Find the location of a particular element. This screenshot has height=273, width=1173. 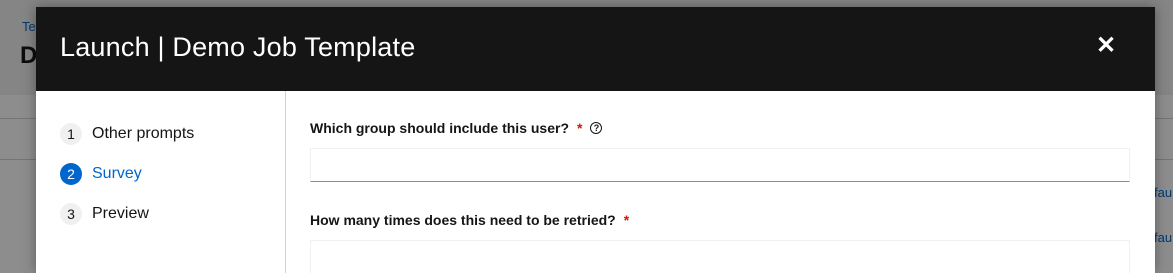

wizard-step-other-prompts: 1 Other prompts is located at coordinates (127, 134).